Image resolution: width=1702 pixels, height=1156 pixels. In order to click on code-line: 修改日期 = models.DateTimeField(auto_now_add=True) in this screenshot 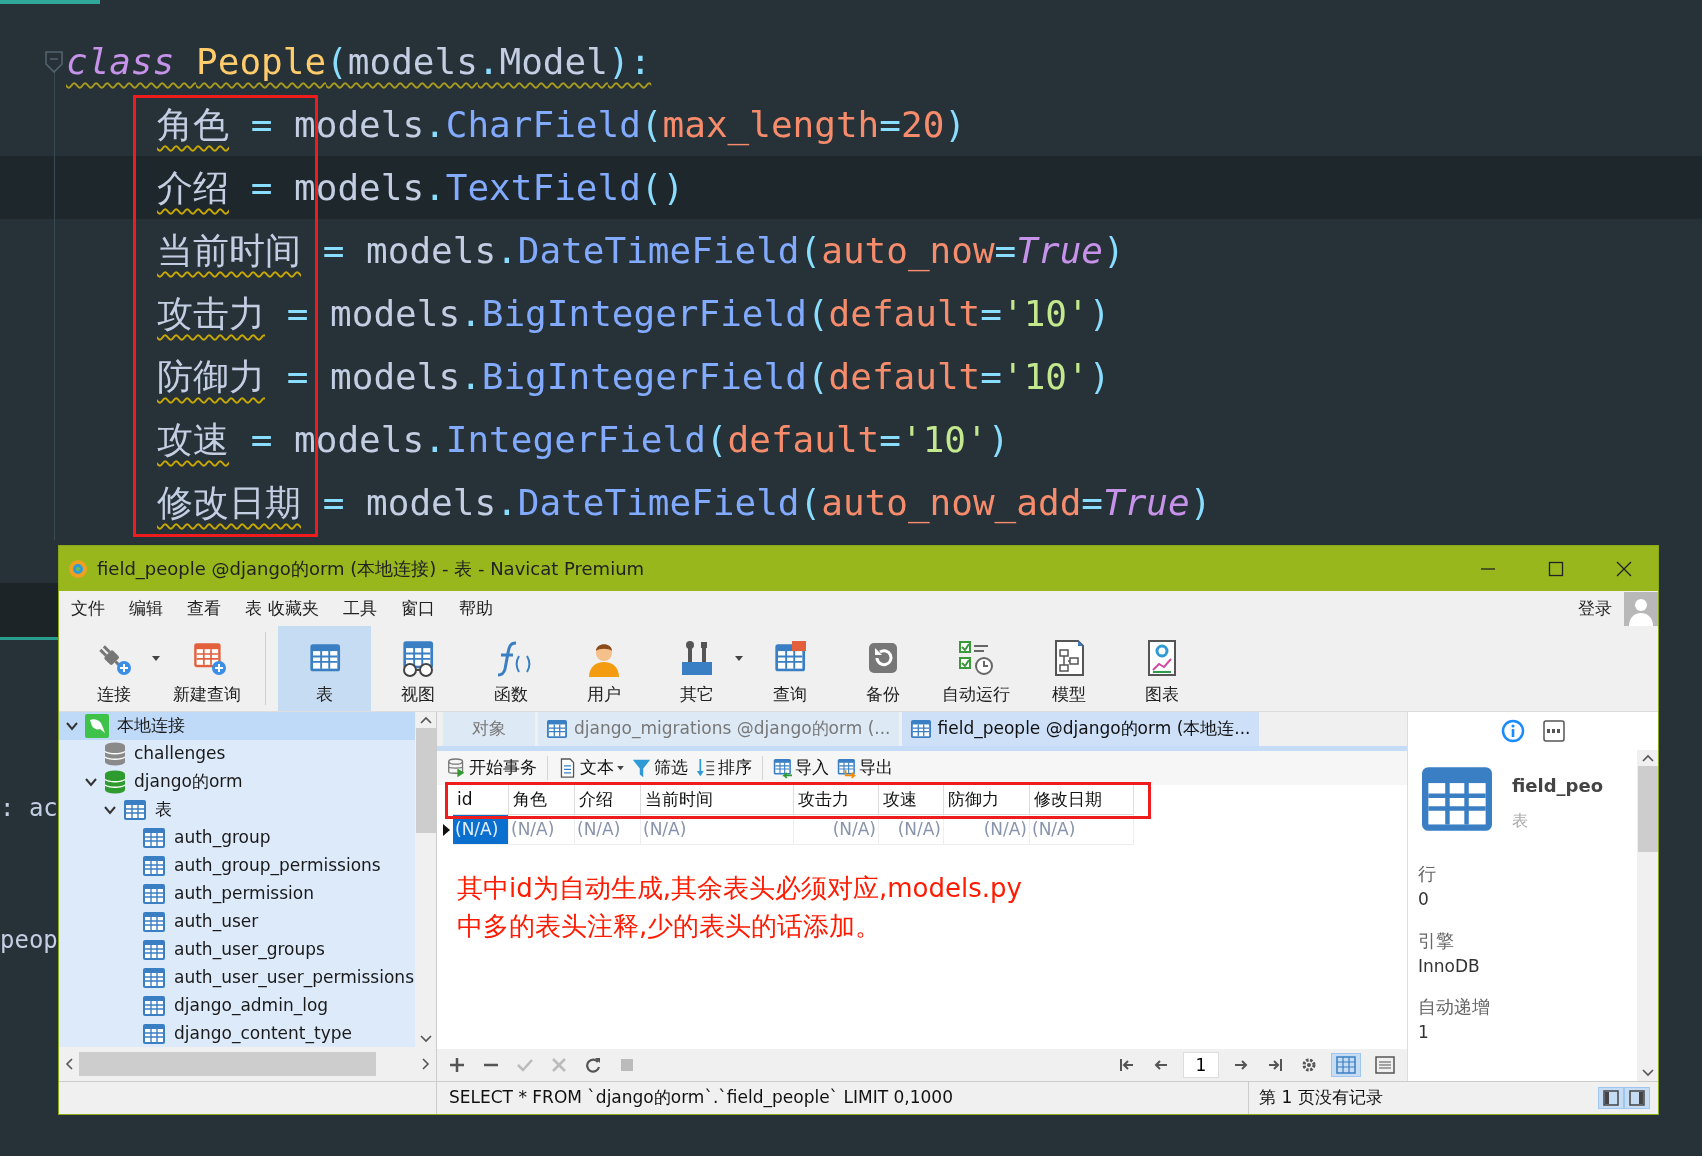, I will do `click(684, 502)`.